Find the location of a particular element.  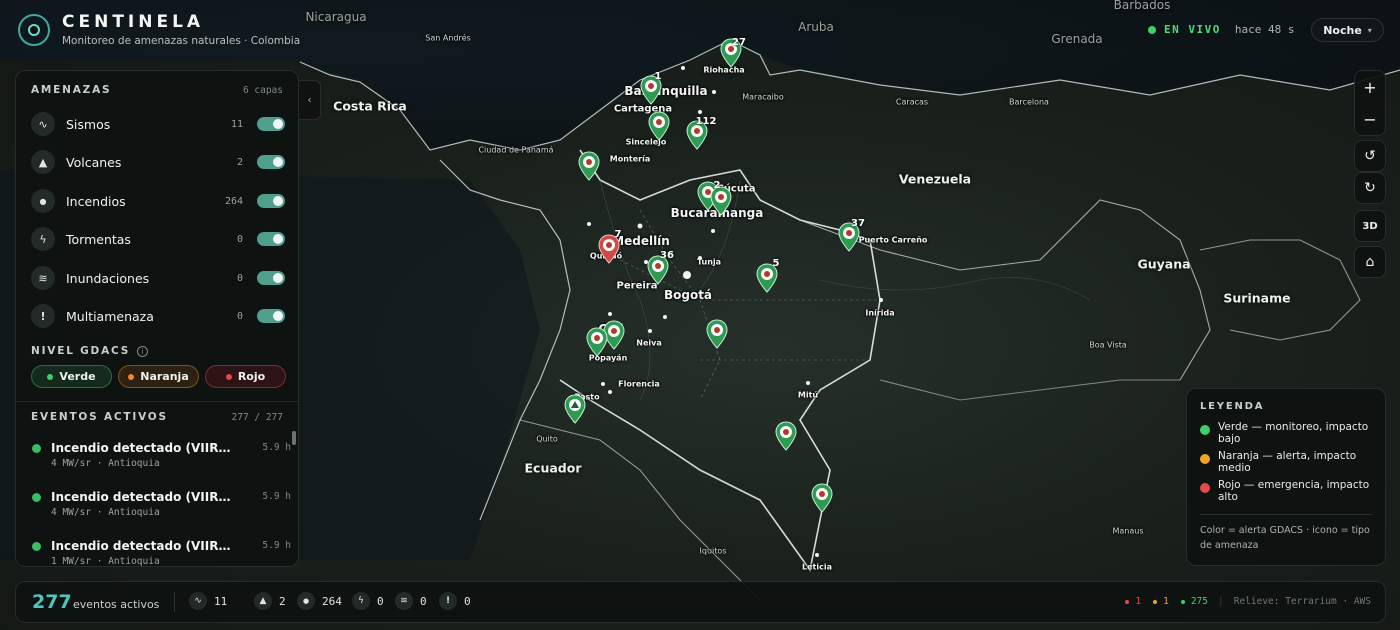

alert-summary: 1 1 275 | Relieve: Terrarium · AWS is located at coordinates (1248, 601).